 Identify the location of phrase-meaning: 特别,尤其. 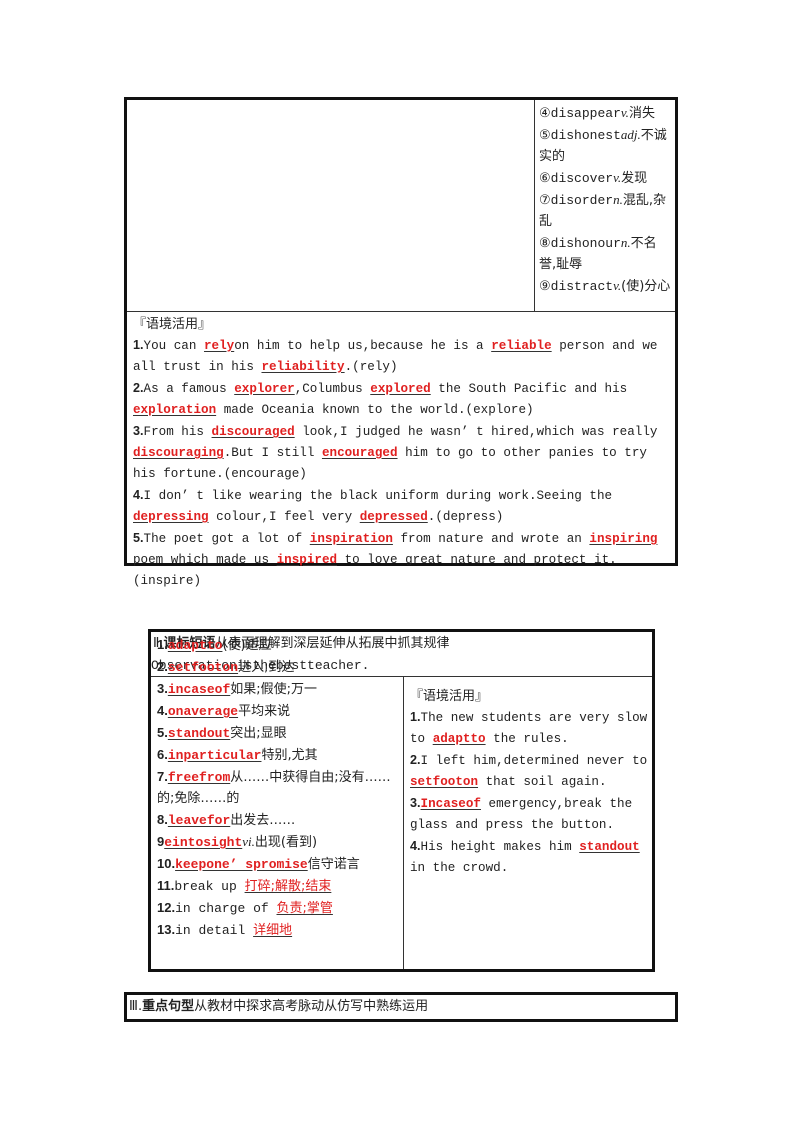
(289, 755).